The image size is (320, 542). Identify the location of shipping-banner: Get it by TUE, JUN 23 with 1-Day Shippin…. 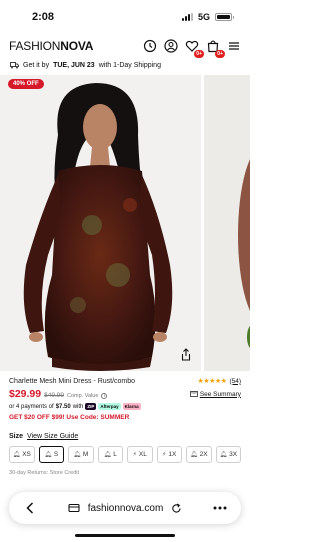
(125, 65).